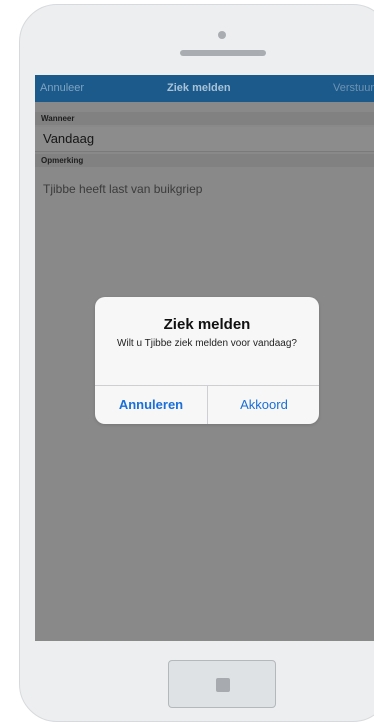 The width and height of the screenshot is (374, 724). What do you see at coordinates (263, 404) in the screenshot?
I see `dialog-ok-button: Akkoord` at bounding box center [263, 404].